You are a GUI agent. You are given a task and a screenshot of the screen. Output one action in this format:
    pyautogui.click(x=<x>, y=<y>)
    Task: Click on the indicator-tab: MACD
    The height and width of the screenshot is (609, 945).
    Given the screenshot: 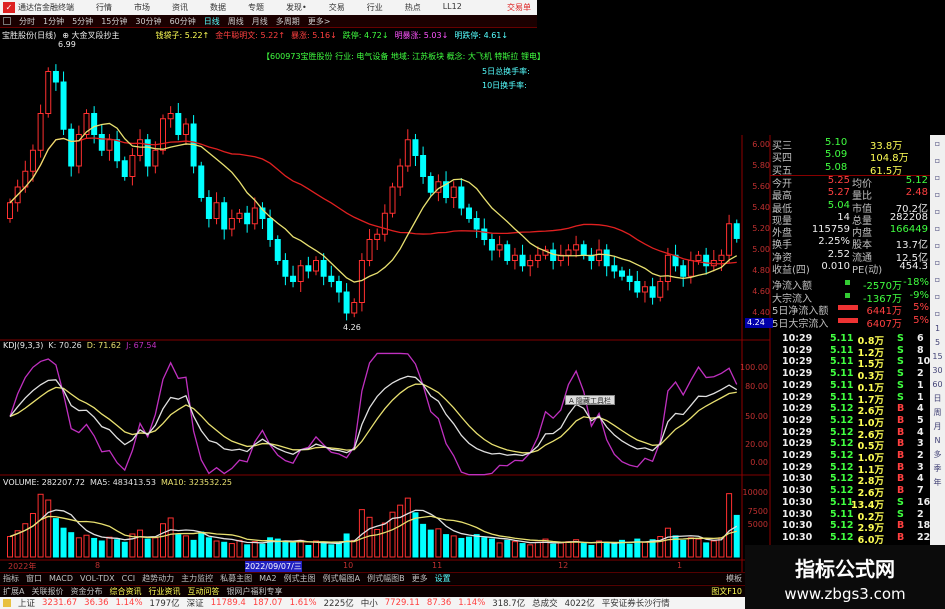 What is the action you would take?
    pyautogui.click(x=61, y=578)
    